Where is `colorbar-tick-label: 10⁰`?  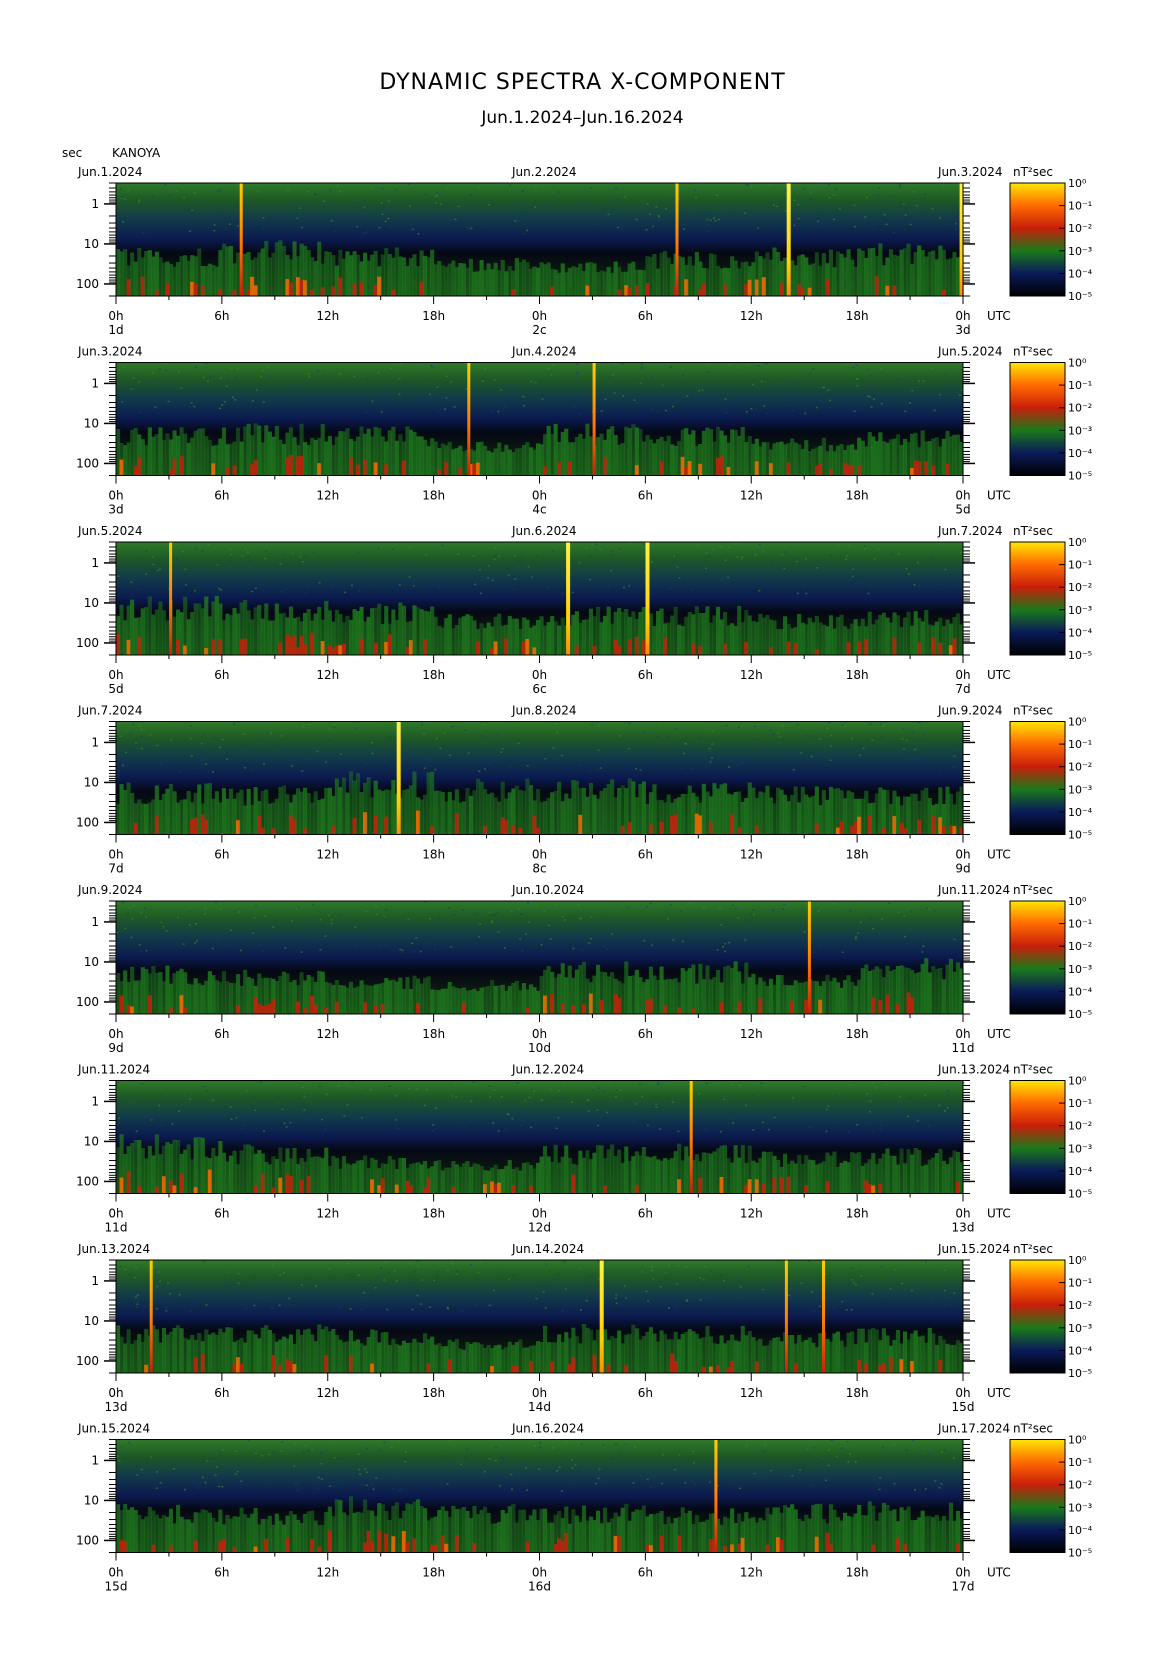 colorbar-tick-label: 10⁰ is located at coordinates (1077, 901).